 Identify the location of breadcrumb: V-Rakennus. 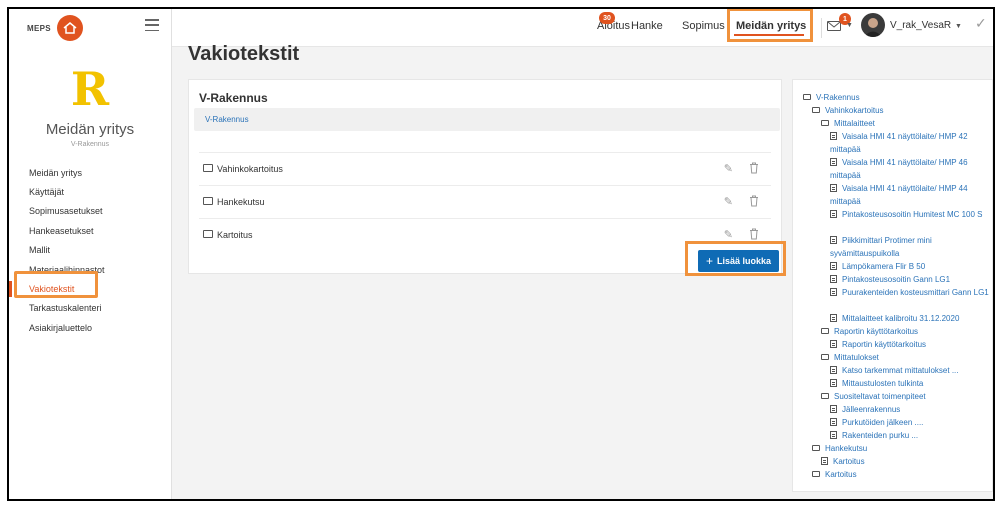
(487, 119).